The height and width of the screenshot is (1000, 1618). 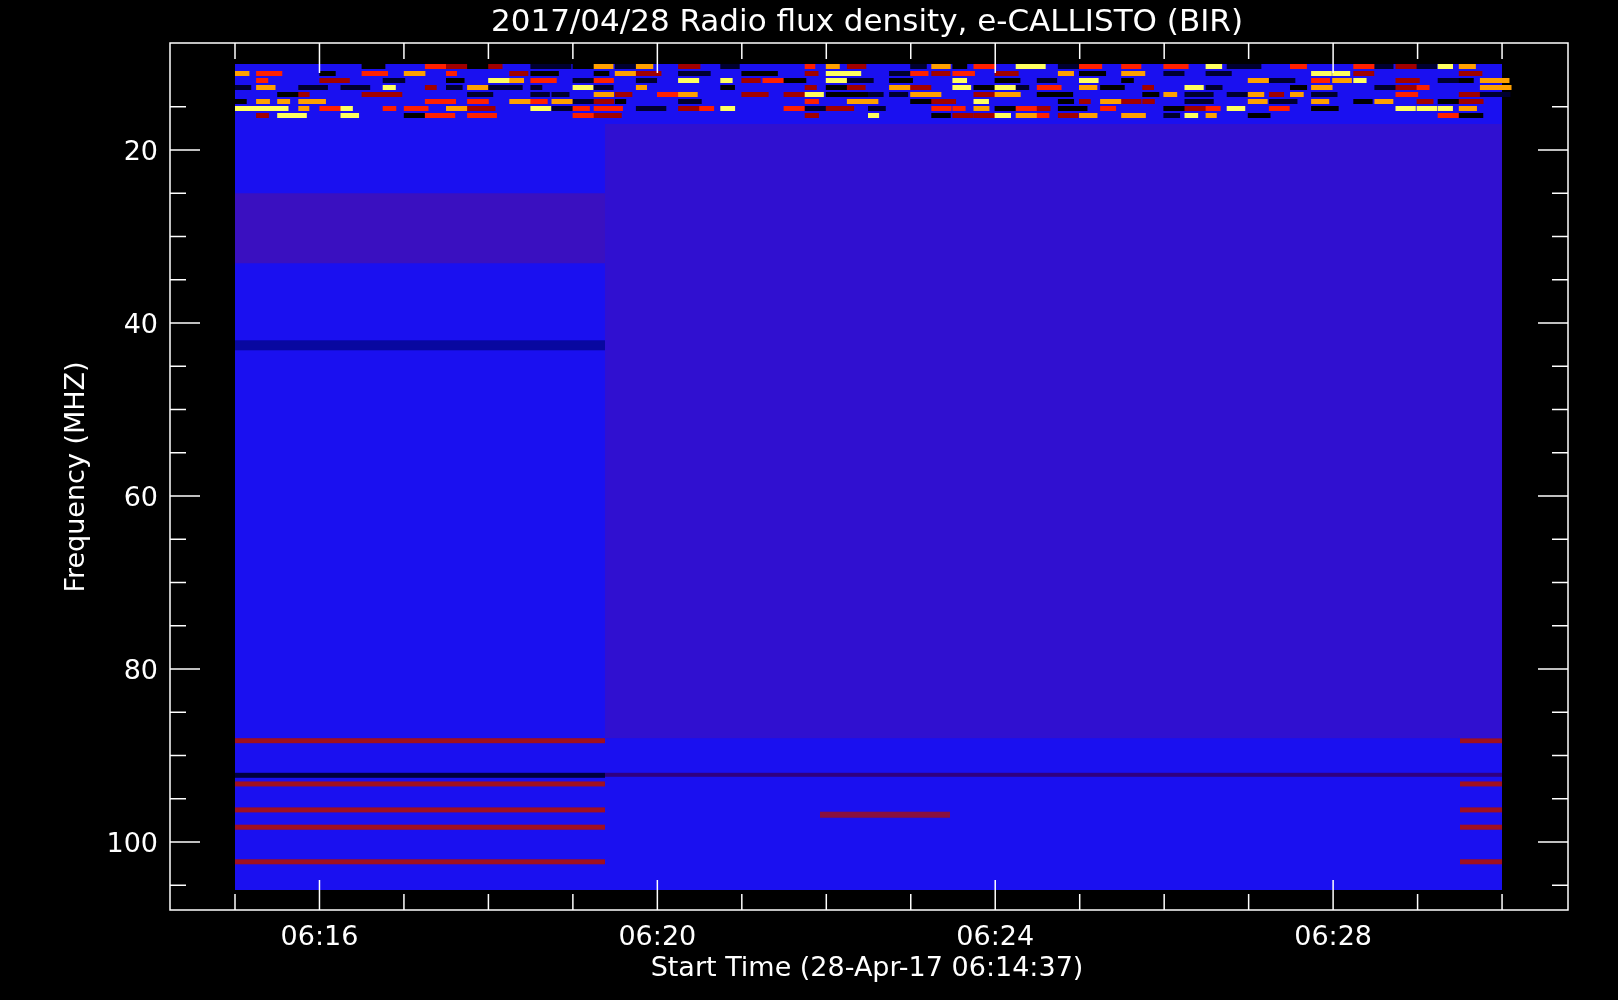 What do you see at coordinates (140, 150) in the screenshot?
I see `y-tick-label: 20` at bounding box center [140, 150].